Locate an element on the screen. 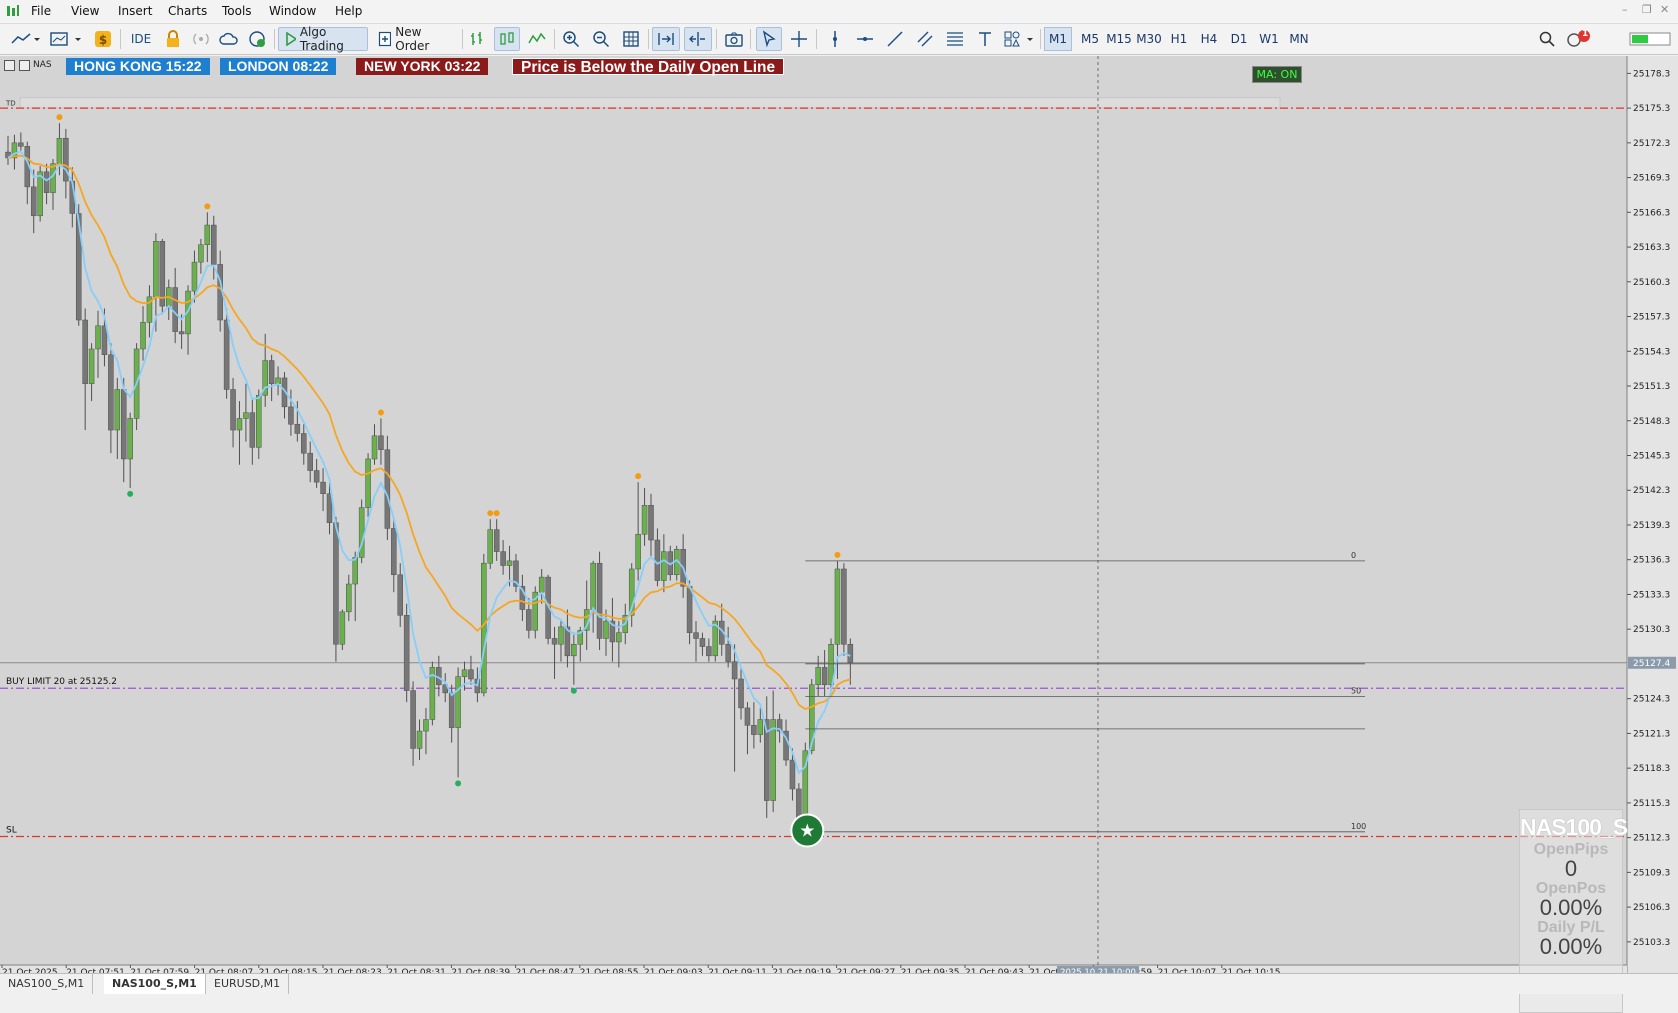 This screenshot has width=1678, height=1013. menu-tools: Tools is located at coordinates (237, 11).